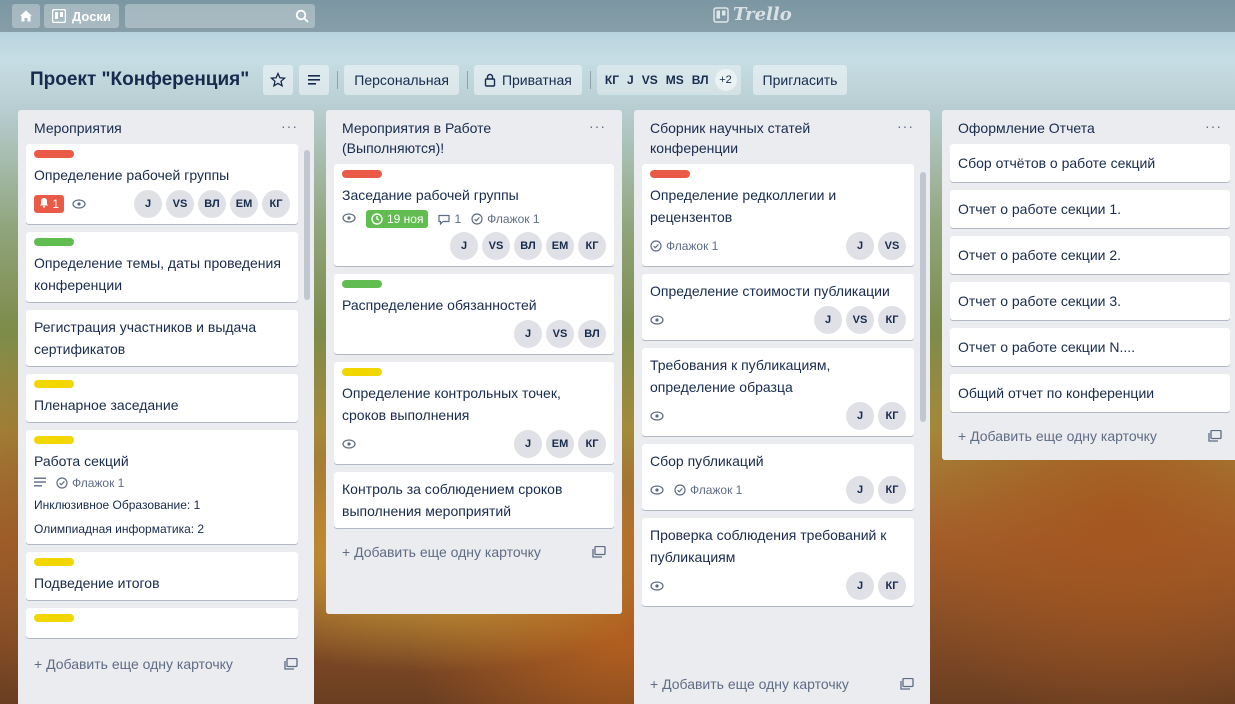 This screenshot has width=1235, height=704. I want to click on check-circle-icon, so click(680, 490).